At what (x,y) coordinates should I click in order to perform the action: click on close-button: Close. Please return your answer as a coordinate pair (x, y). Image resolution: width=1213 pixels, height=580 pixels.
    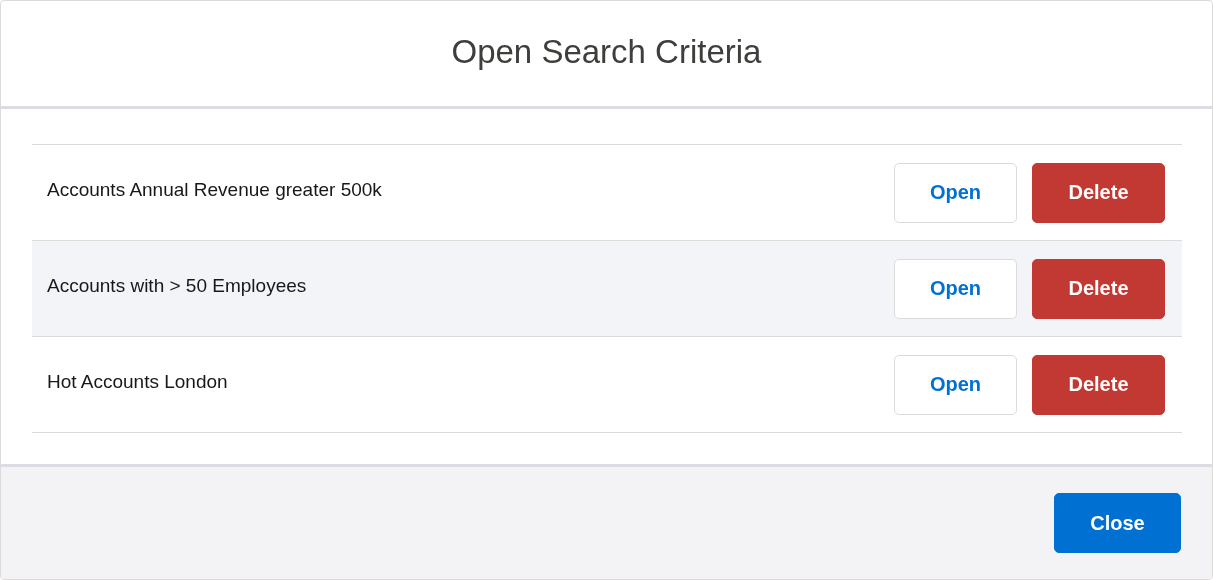
    Looking at the image, I should click on (1117, 523).